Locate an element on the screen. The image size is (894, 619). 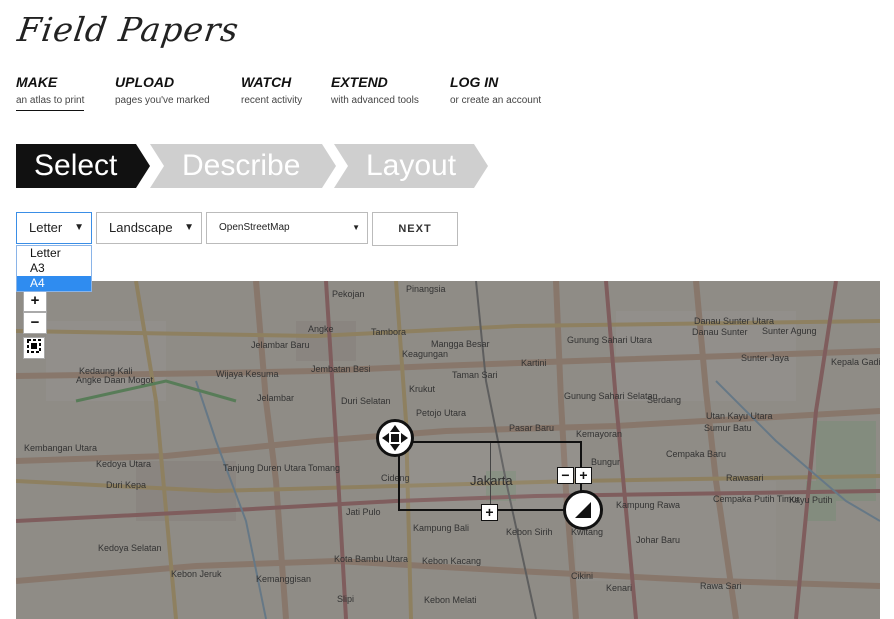
print-area-selection is located at coordinates (490, 476).